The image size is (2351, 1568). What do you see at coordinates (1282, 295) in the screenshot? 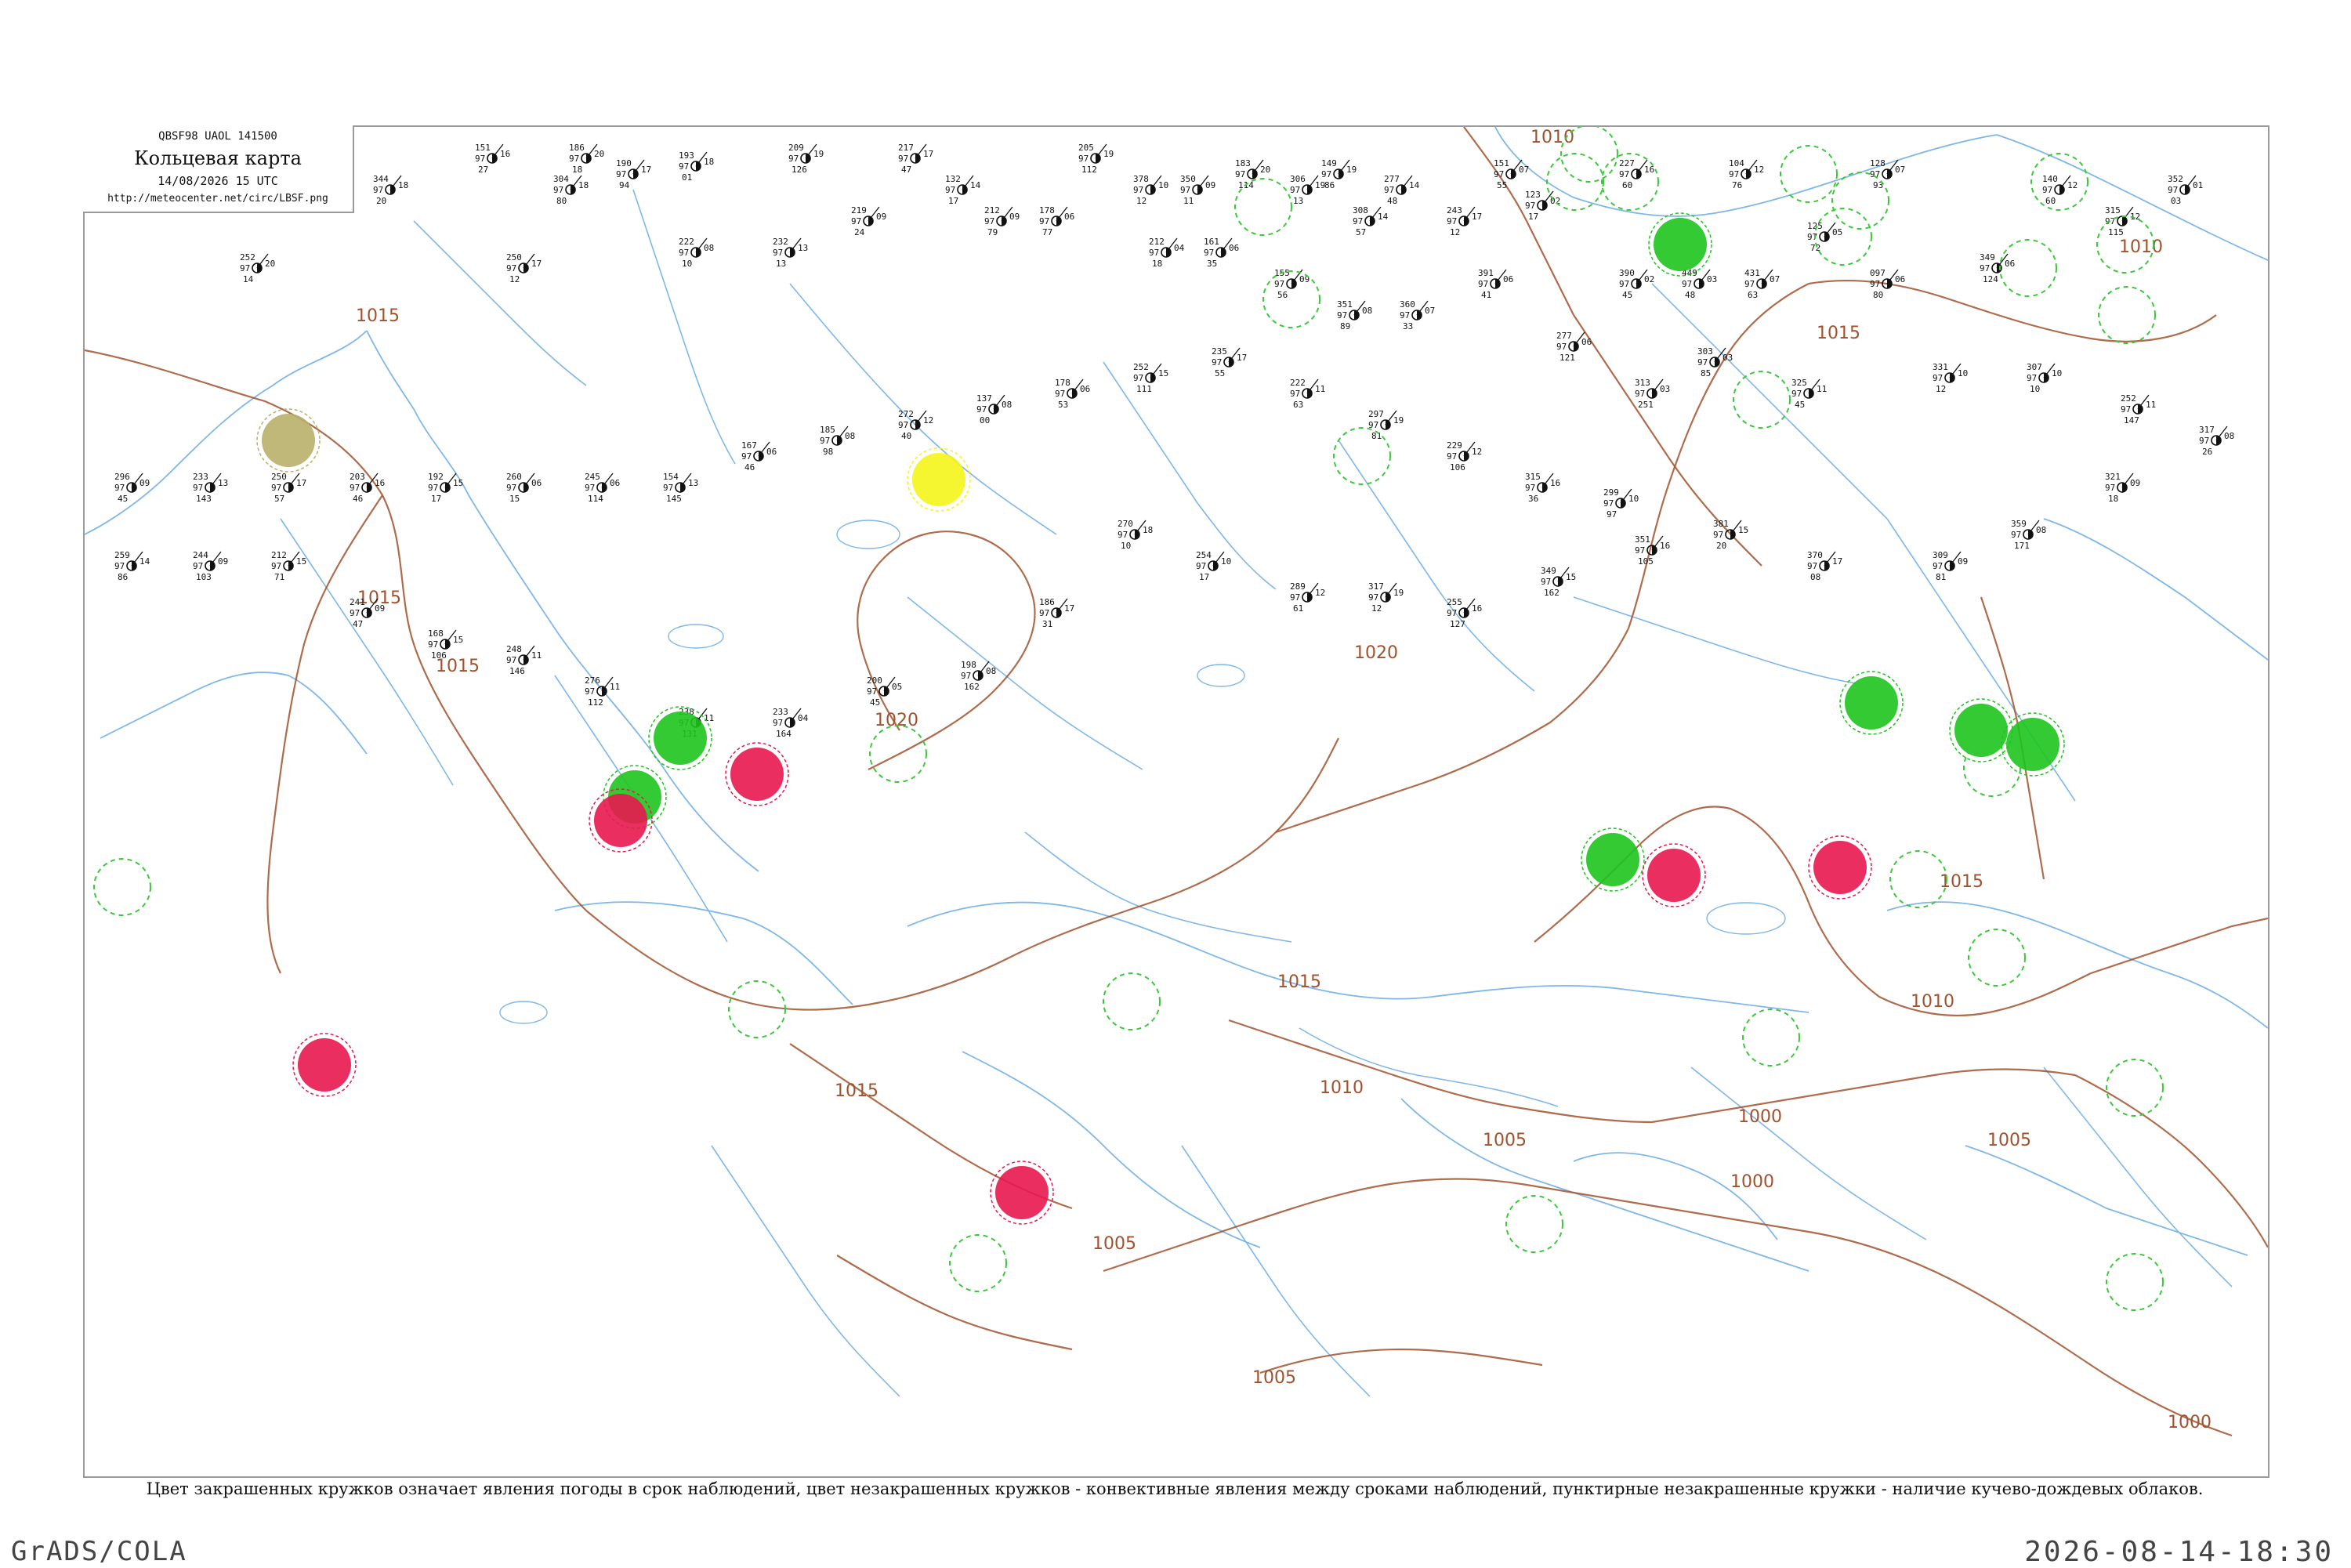
I see `station-number: 56` at bounding box center [1282, 295].